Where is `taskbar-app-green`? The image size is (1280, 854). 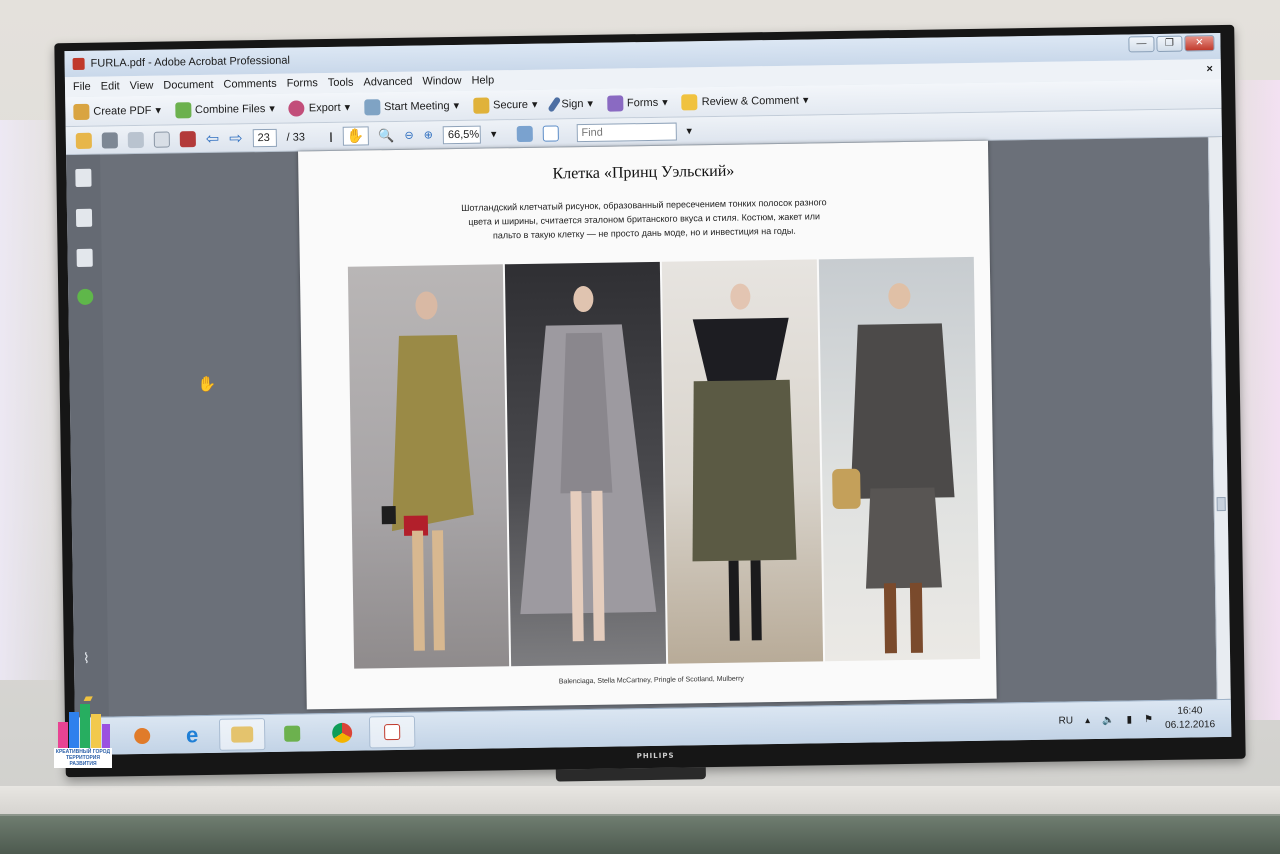 taskbar-app-green is located at coordinates (292, 733).